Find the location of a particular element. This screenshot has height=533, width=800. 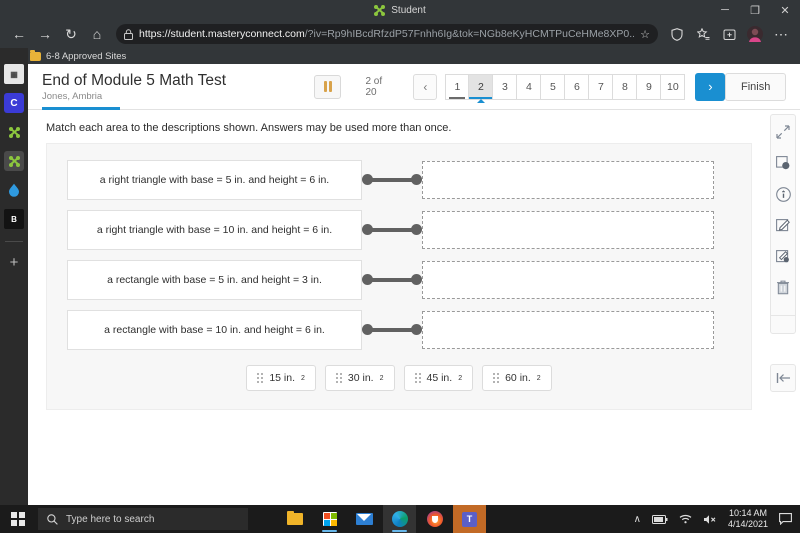

volume-muted-icon is located at coordinates (710, 519).